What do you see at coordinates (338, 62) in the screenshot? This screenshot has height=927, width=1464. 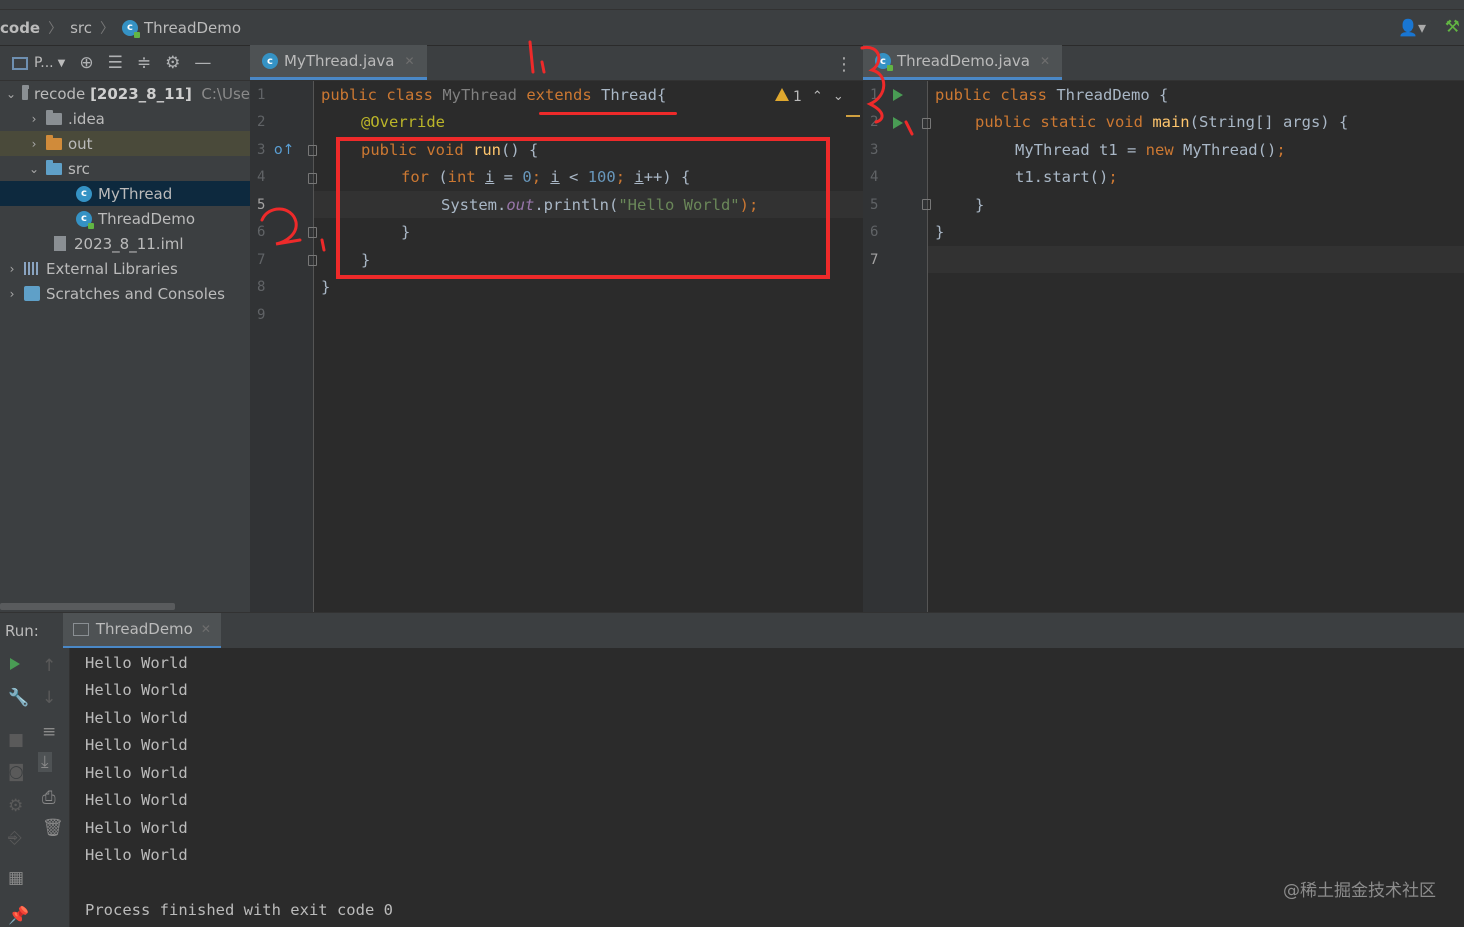 I see `tab-mythread-java: c MyThread.java ✕` at bounding box center [338, 62].